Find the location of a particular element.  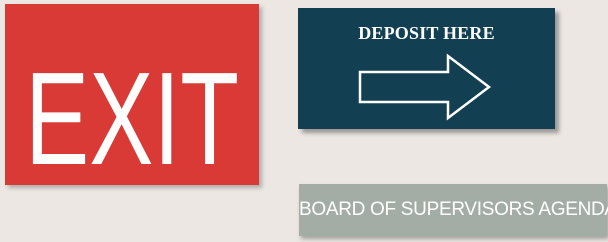

board-agenda-sign: BOARD OF SUPERVISORS AGENDA is located at coordinates (453, 210).